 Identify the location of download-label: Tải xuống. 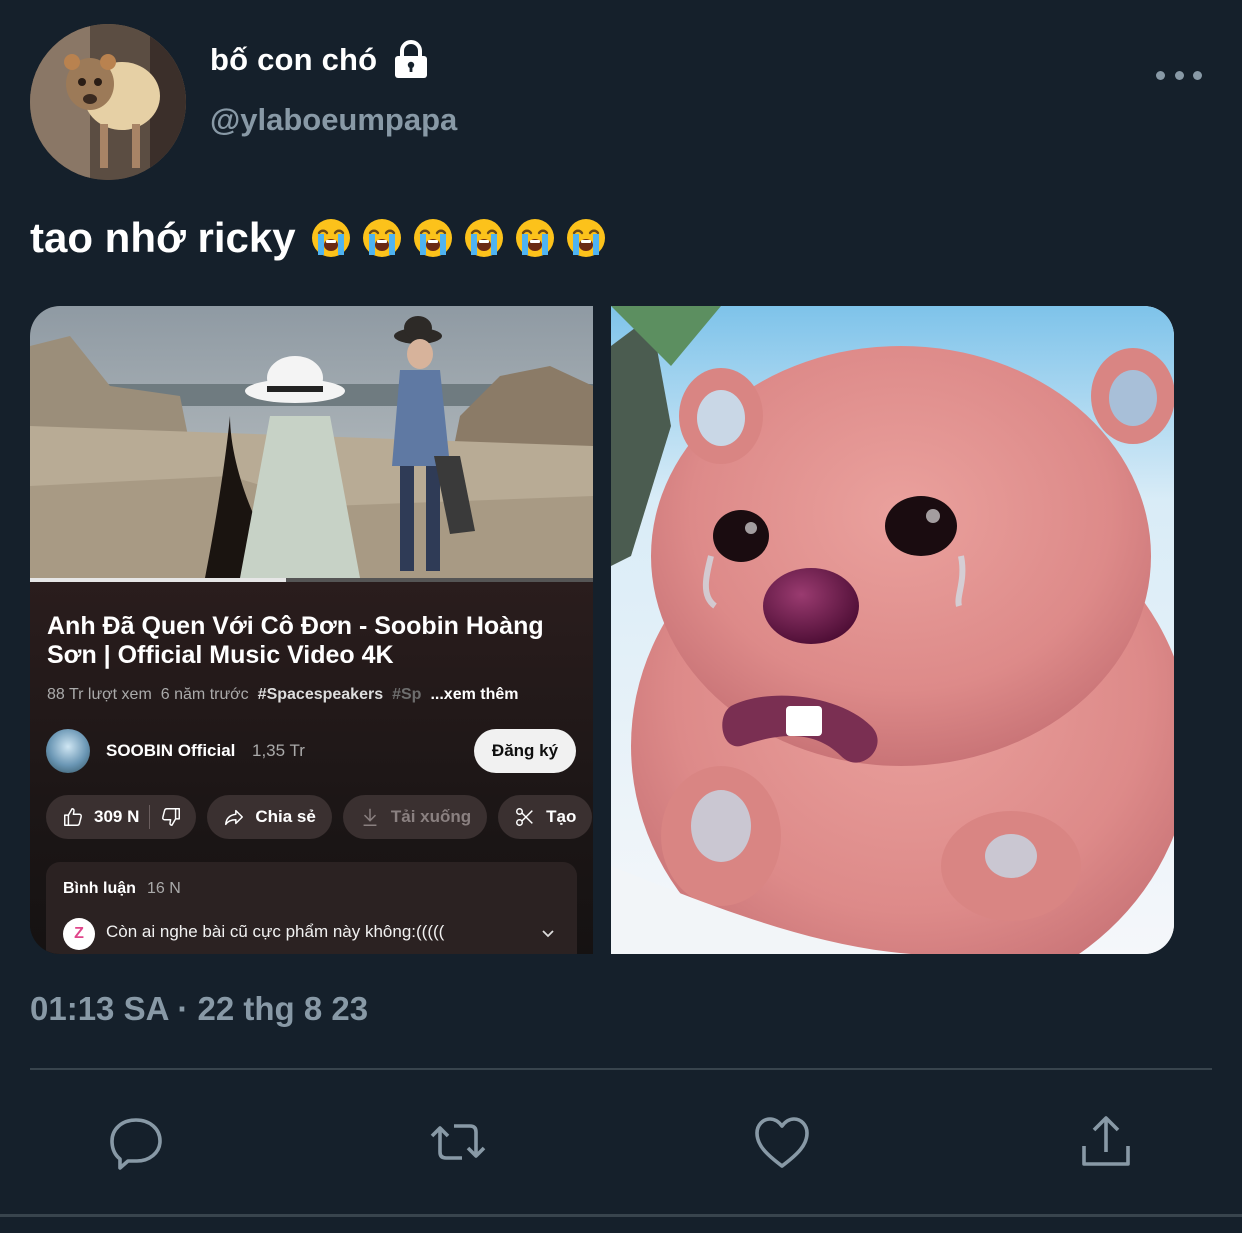
(431, 816).